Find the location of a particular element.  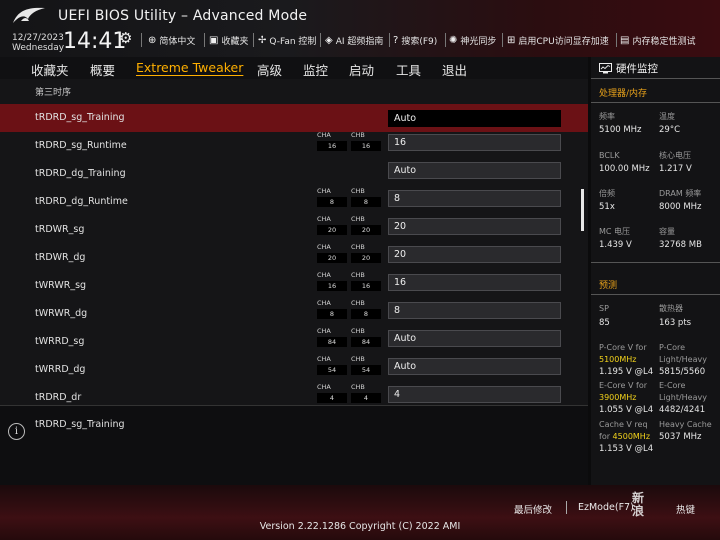

watermark-logo: 新 浪 is located at coordinates (638, 504).